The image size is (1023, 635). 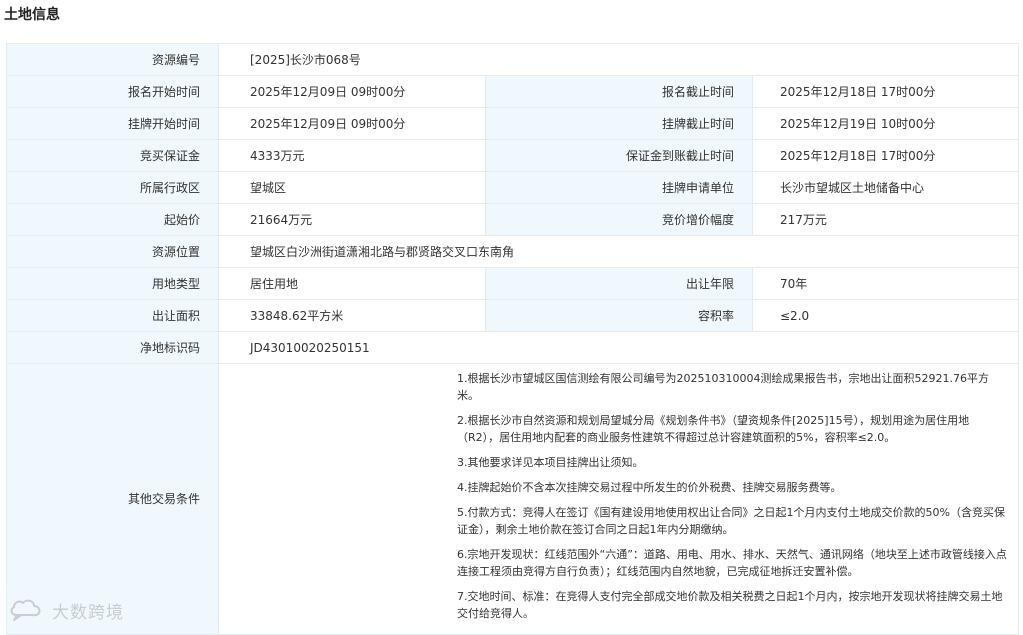 I want to click on label-land-use: 用地类型, so click(x=112, y=283).